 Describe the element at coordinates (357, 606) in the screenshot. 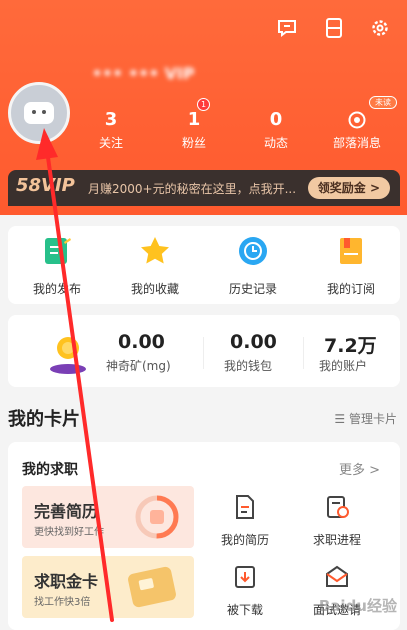

I see `watermark: Baidu经验` at that location.